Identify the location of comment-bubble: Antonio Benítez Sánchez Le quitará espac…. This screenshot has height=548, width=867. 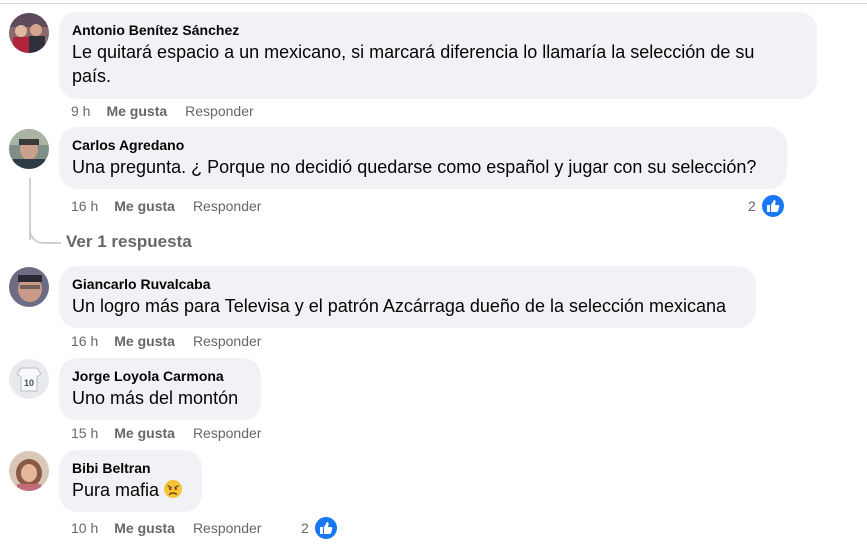
(438, 55).